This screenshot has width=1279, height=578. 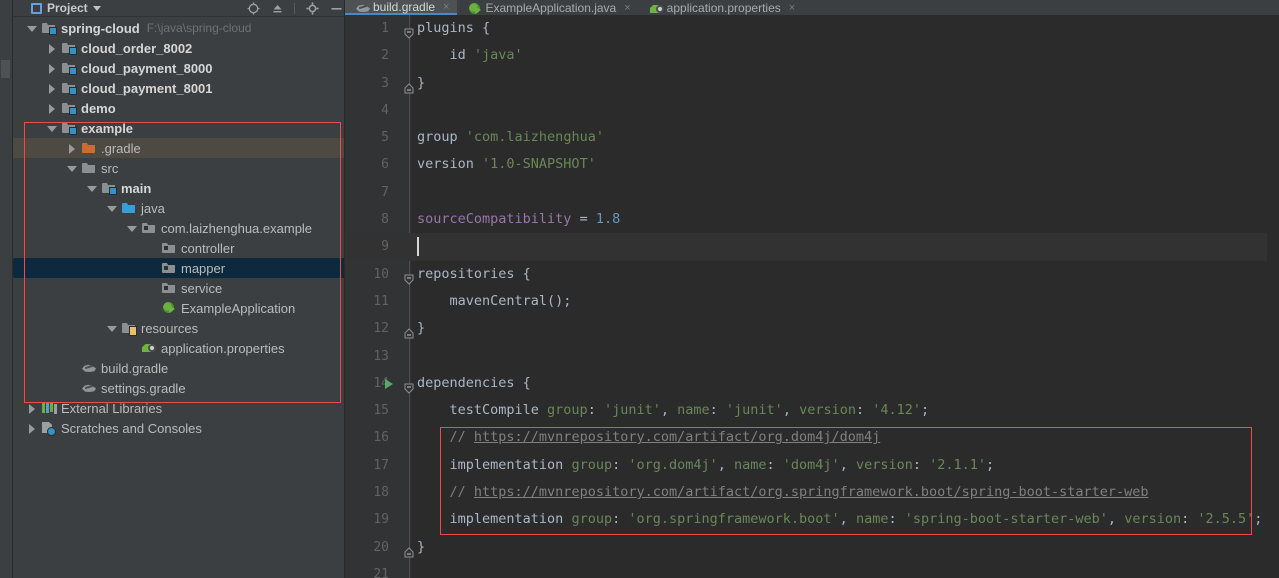 What do you see at coordinates (721, 7) in the screenshot?
I see `editor-tab-application-properties: application.properties ×` at bounding box center [721, 7].